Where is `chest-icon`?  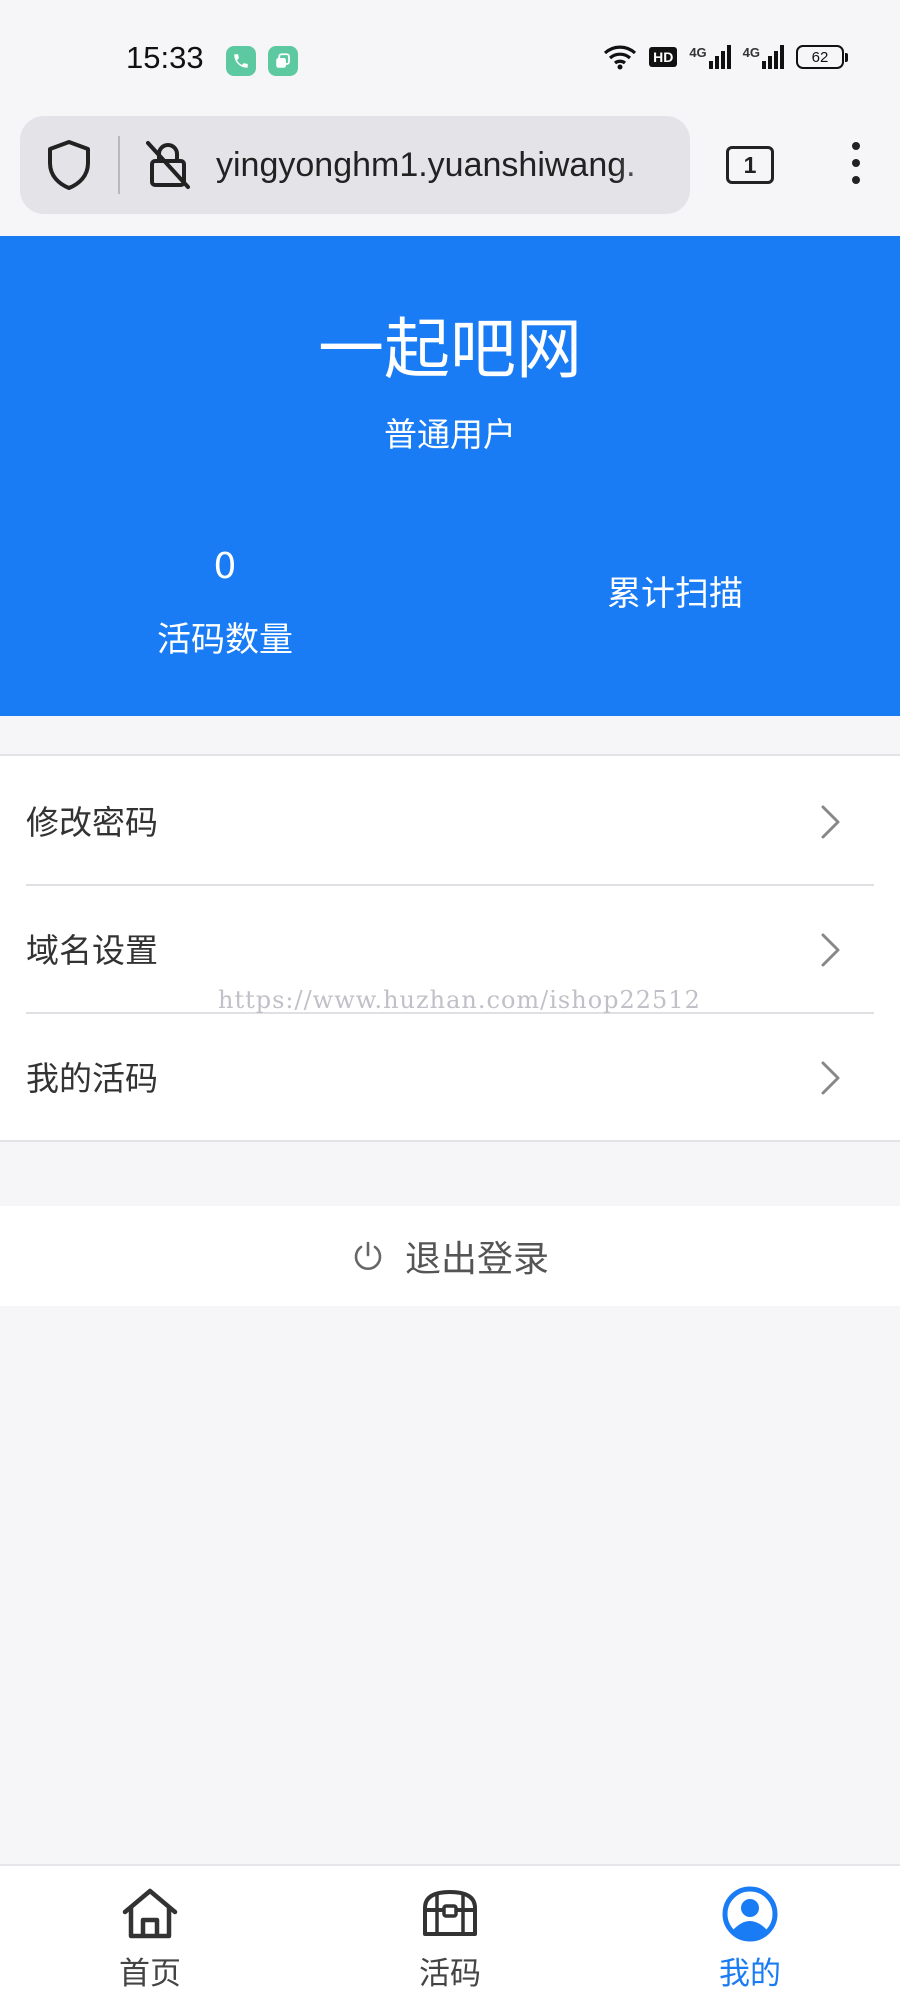 chest-icon is located at coordinates (450, 1913).